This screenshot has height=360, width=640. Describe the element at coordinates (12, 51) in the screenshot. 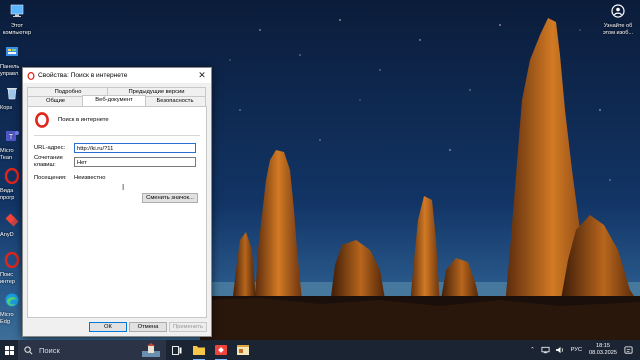

I see `control-panel-icon` at that location.